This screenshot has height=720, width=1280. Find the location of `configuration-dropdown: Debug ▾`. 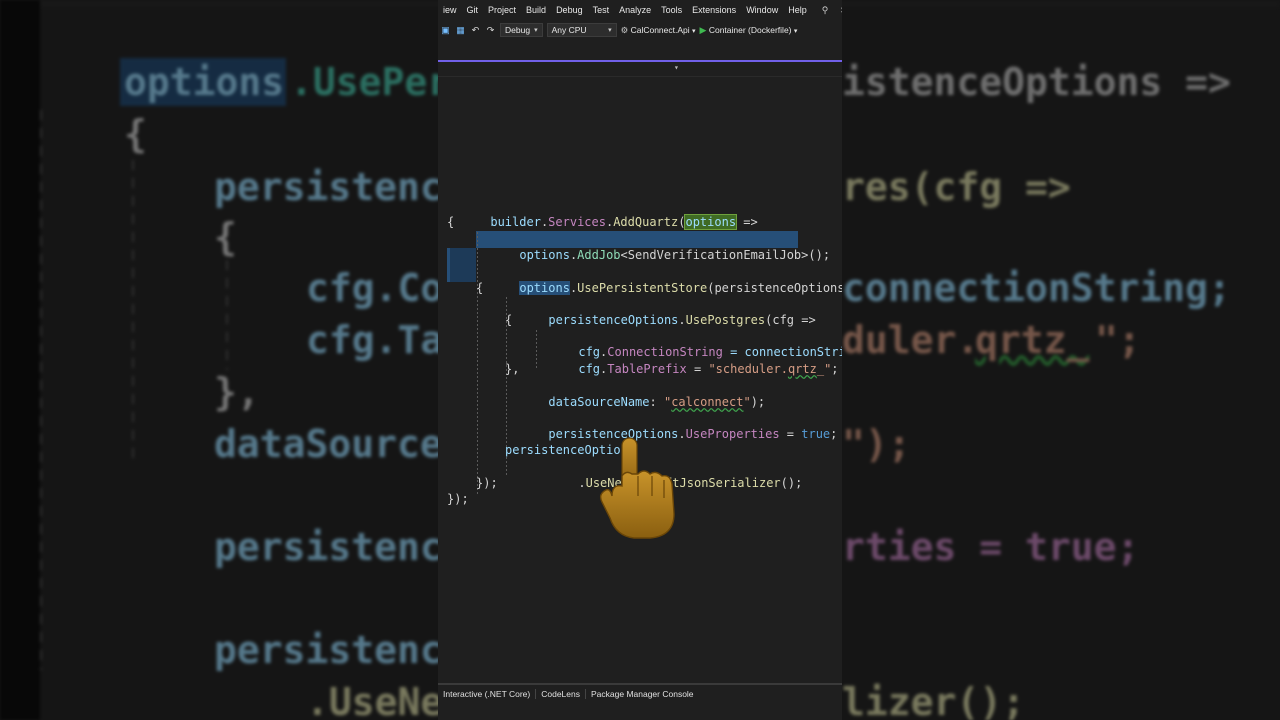

configuration-dropdown: Debug ▾ is located at coordinates (521, 30).